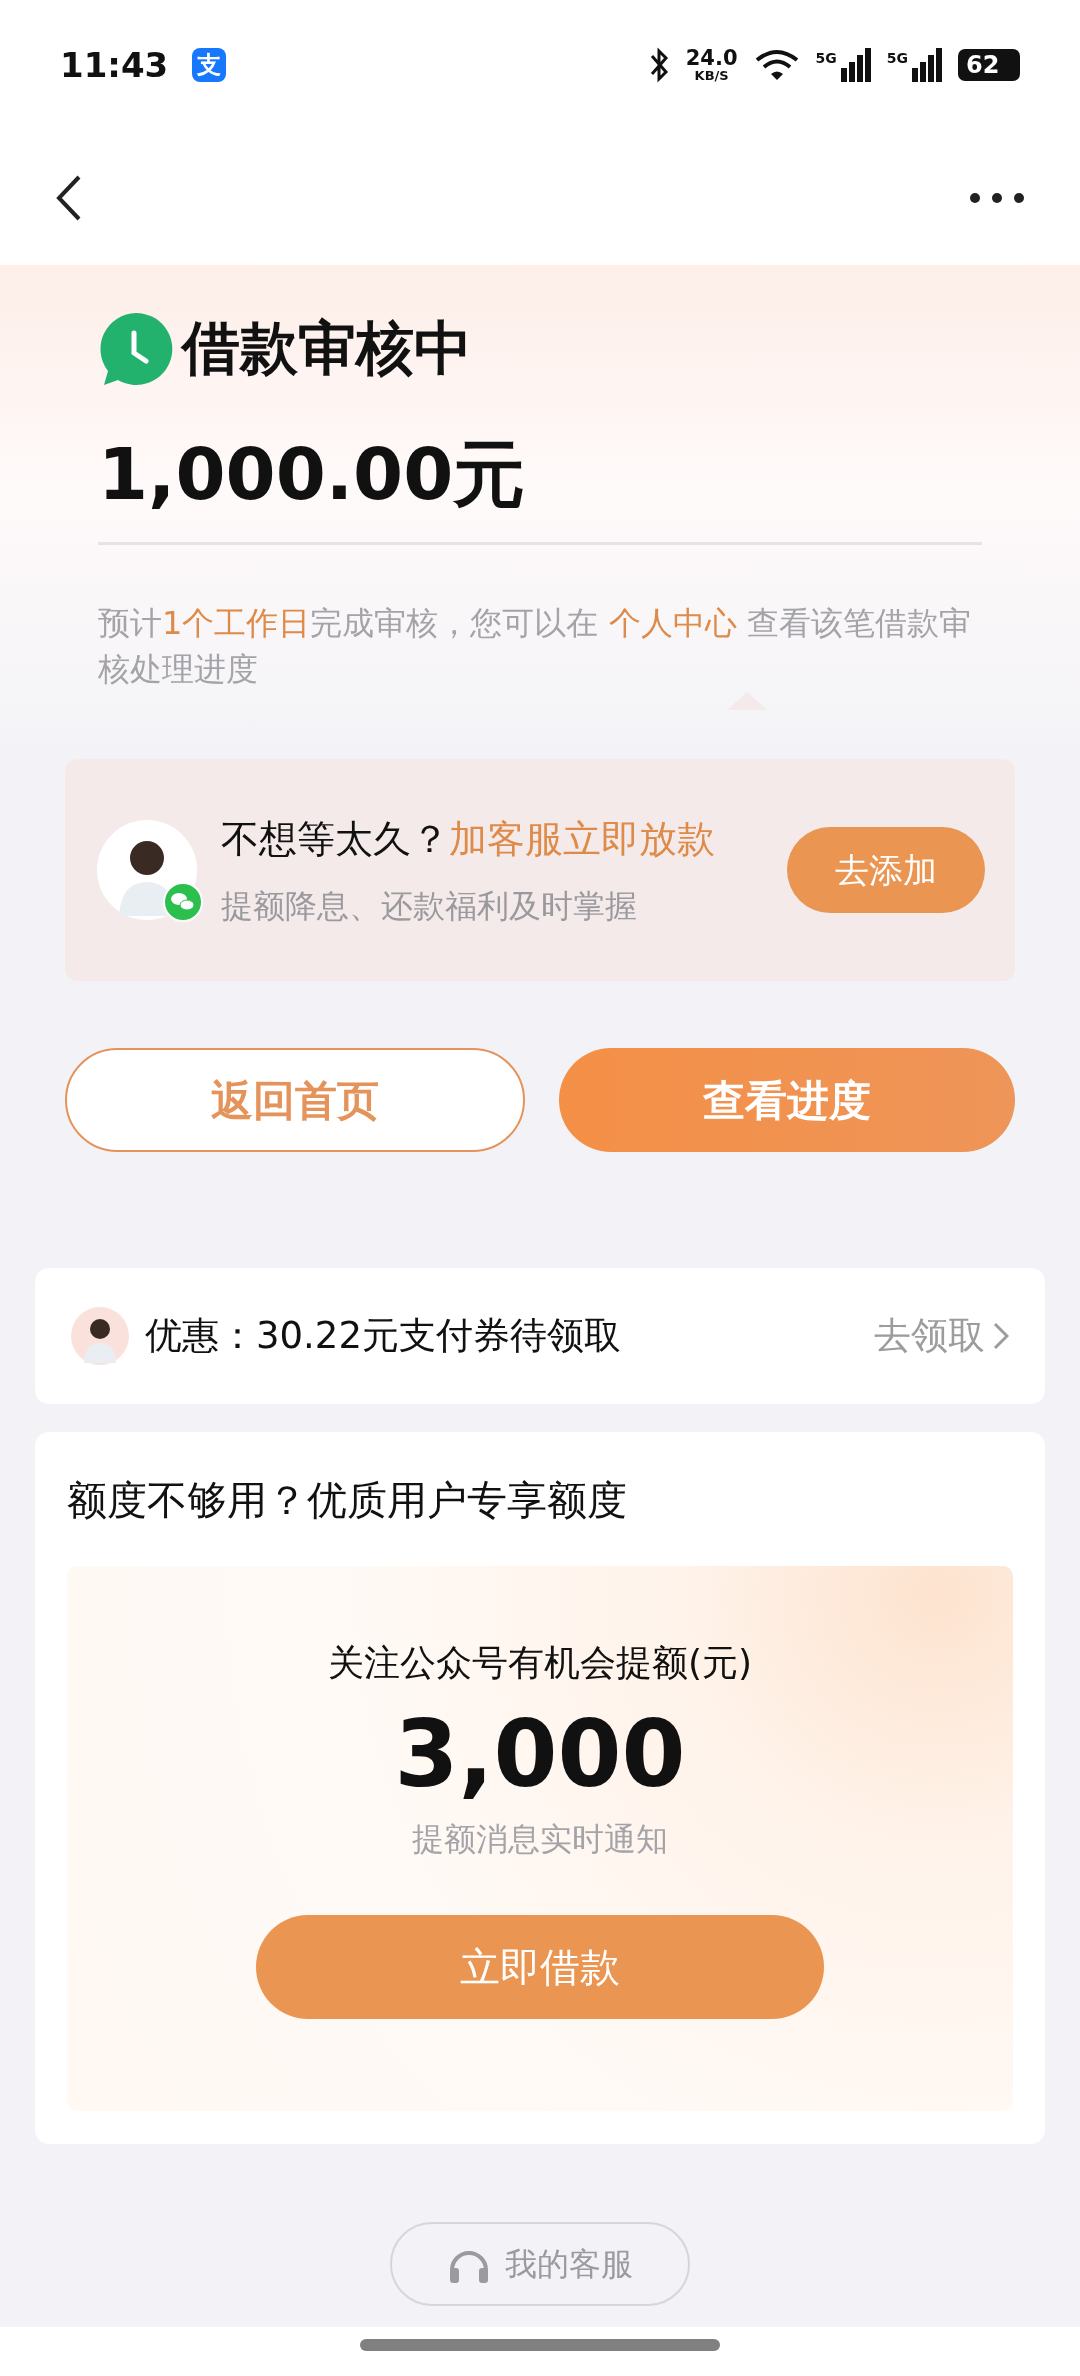  Describe the element at coordinates (183, 902) in the screenshot. I see `chat-icon` at that location.